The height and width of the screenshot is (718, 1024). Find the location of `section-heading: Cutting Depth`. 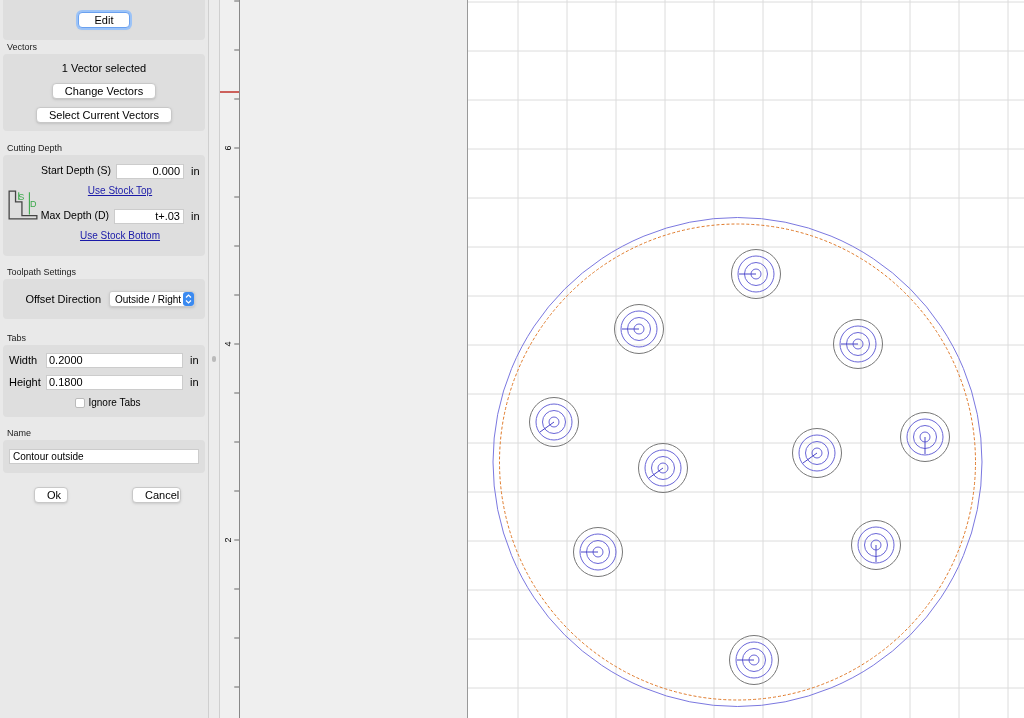

section-heading: Cutting Depth is located at coordinates (35, 148).